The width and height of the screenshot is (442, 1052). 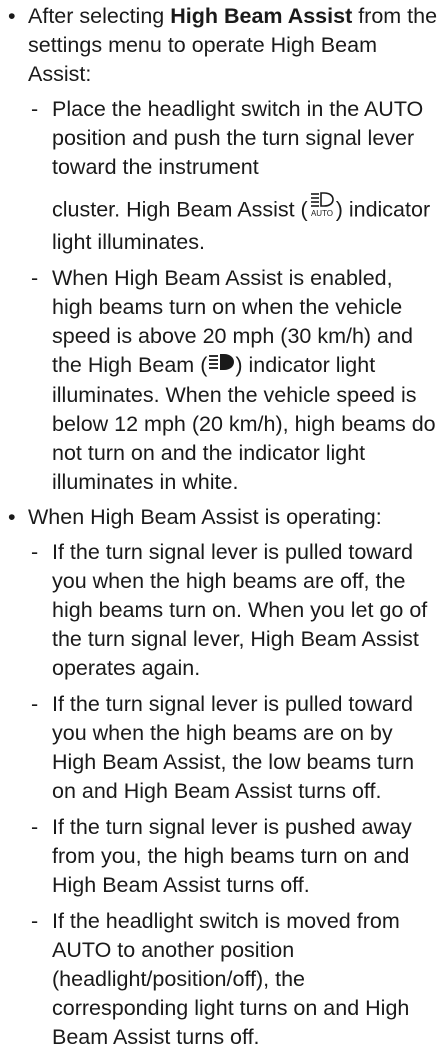 What do you see at coordinates (205, 516) in the screenshot?
I see `intro-text: When High Beam Assist is operating:` at bounding box center [205, 516].